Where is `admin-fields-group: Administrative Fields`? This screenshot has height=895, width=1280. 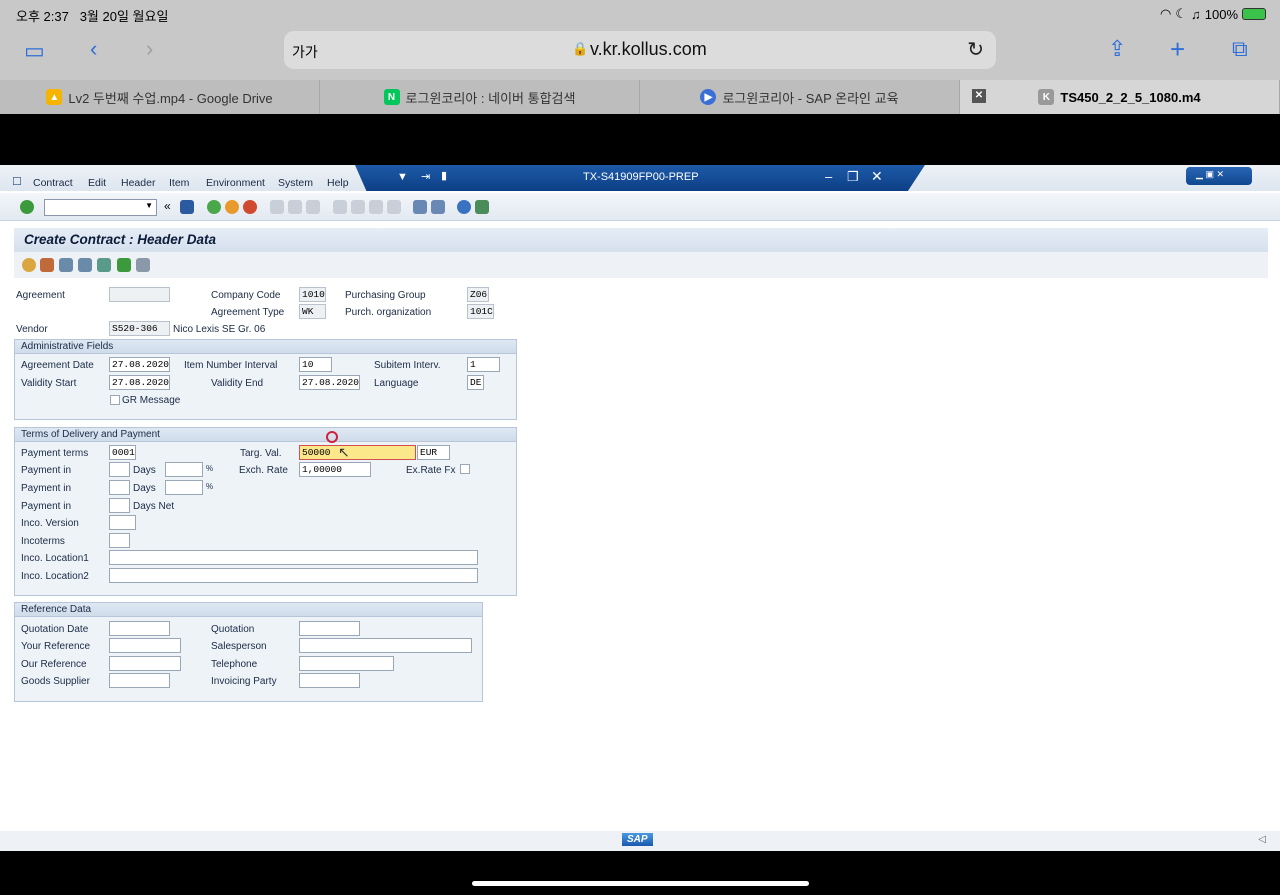
admin-fields-group: Administrative Fields is located at coordinates (265, 379).